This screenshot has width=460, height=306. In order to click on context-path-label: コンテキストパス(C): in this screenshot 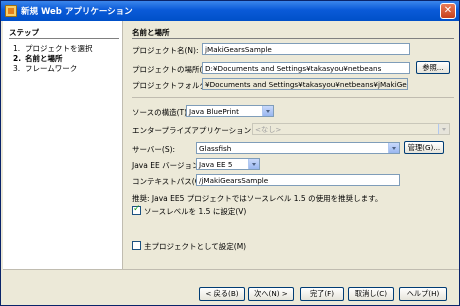, I will do `click(169, 181)`.